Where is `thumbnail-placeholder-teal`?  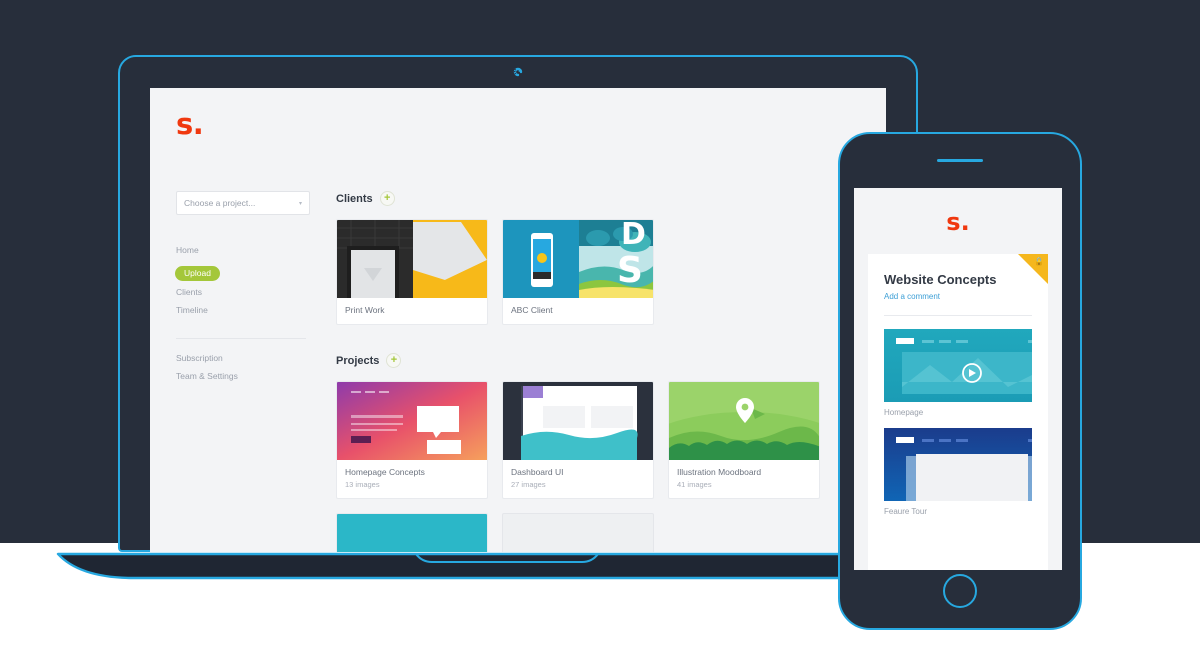
thumbnail-placeholder-teal is located at coordinates (412, 533).